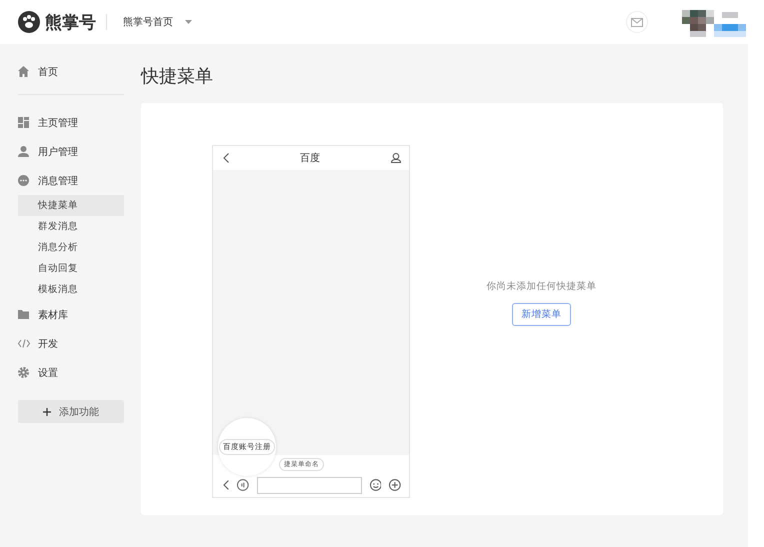  What do you see at coordinates (310, 158) in the screenshot?
I see `phone-title: 百度` at bounding box center [310, 158].